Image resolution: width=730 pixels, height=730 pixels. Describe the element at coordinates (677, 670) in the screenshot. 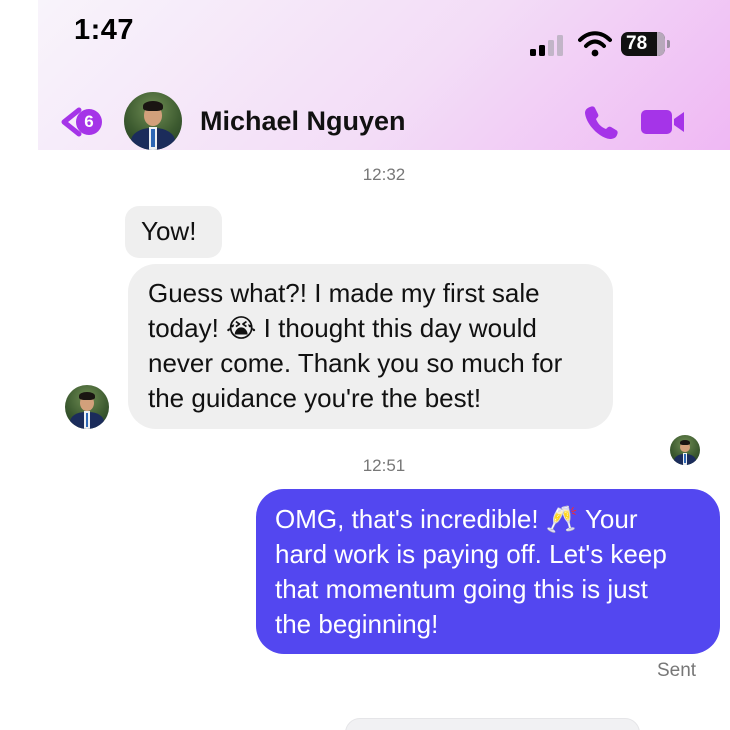

I see `sent-status: Sent` at that location.